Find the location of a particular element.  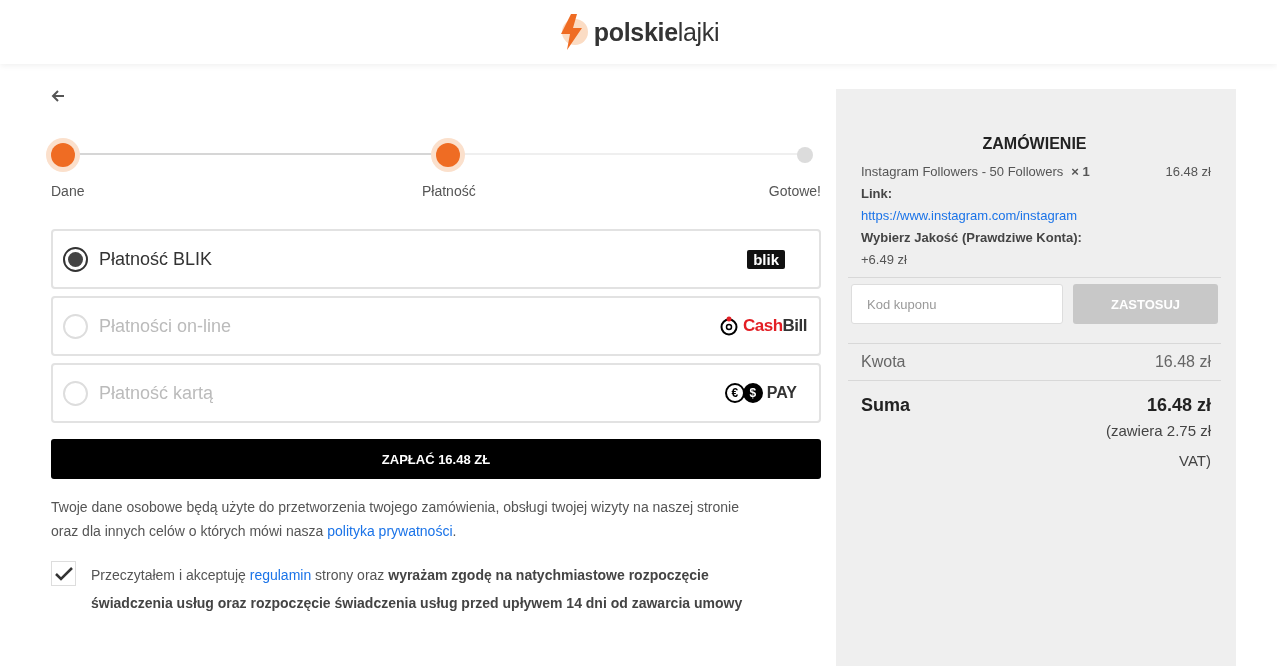

item-quantity: × 1 is located at coordinates (1080, 172).